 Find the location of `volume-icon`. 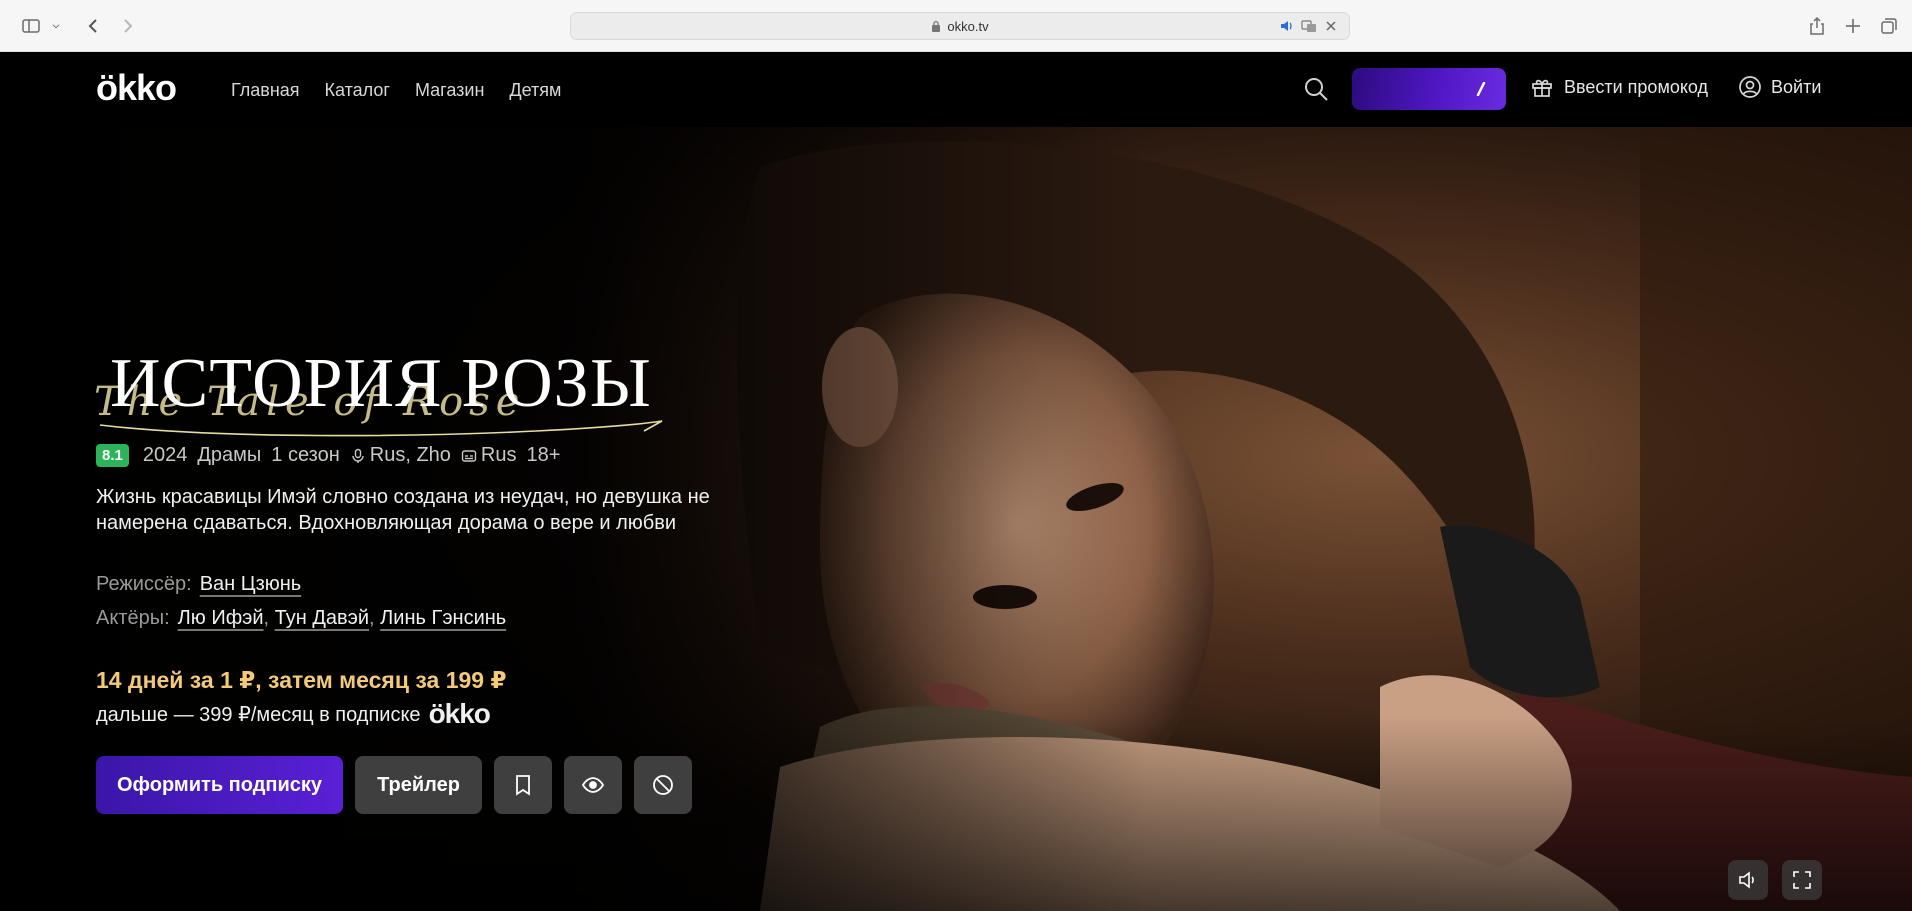

volume-icon is located at coordinates (1746, 880).